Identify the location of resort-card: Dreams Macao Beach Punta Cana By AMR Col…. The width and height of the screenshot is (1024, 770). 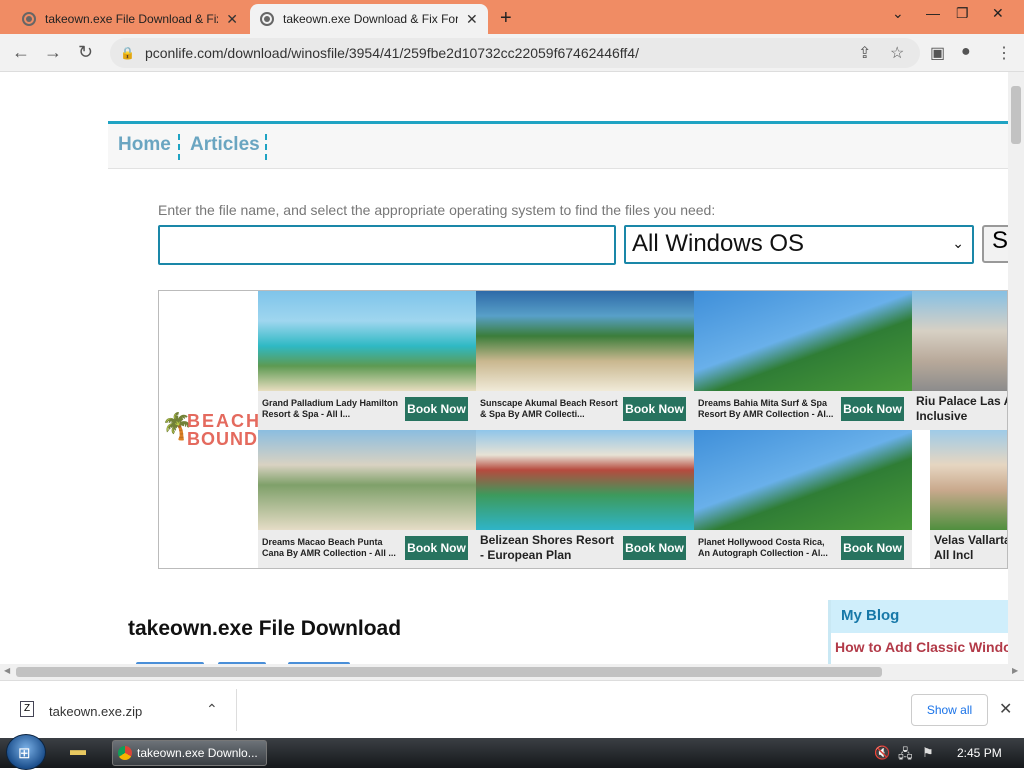
(367, 499).